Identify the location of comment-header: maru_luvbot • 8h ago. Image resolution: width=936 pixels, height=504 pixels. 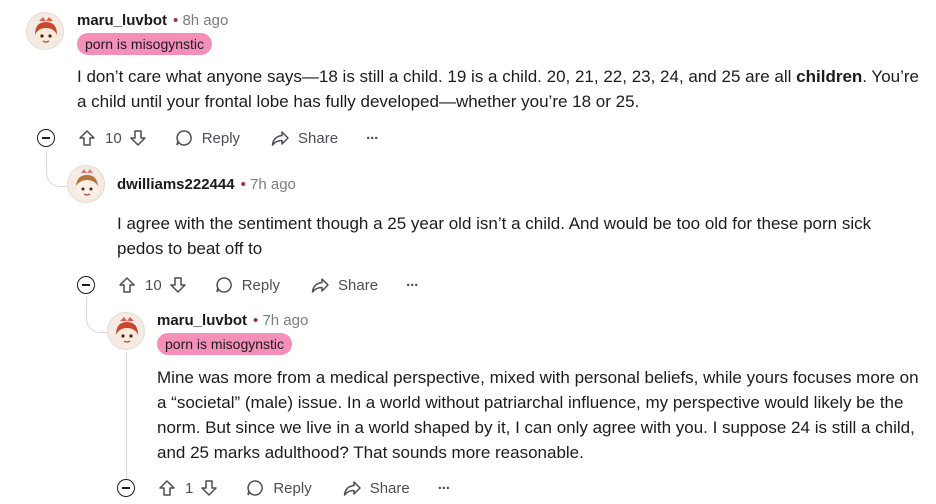
(152, 20).